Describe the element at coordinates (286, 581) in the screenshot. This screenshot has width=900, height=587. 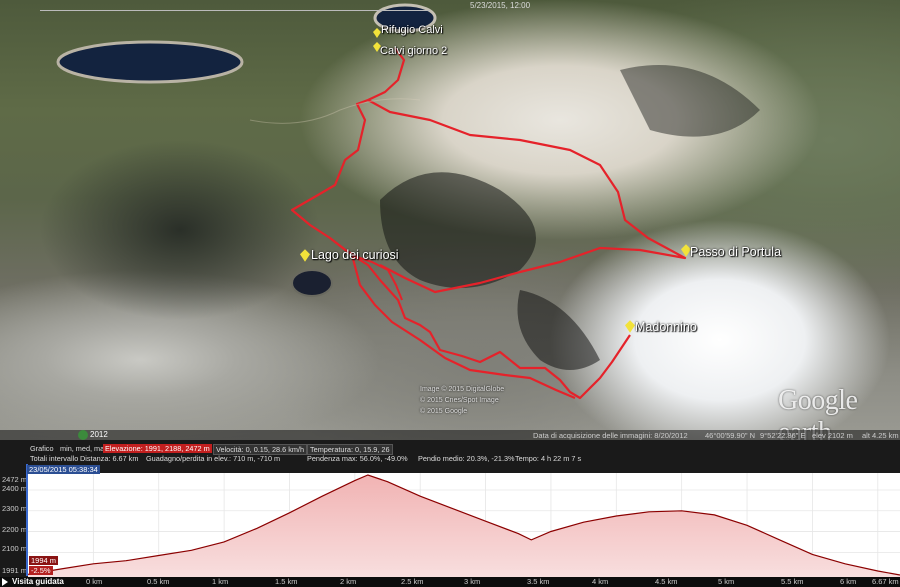
I see `x-tick: 1.5 km` at that location.